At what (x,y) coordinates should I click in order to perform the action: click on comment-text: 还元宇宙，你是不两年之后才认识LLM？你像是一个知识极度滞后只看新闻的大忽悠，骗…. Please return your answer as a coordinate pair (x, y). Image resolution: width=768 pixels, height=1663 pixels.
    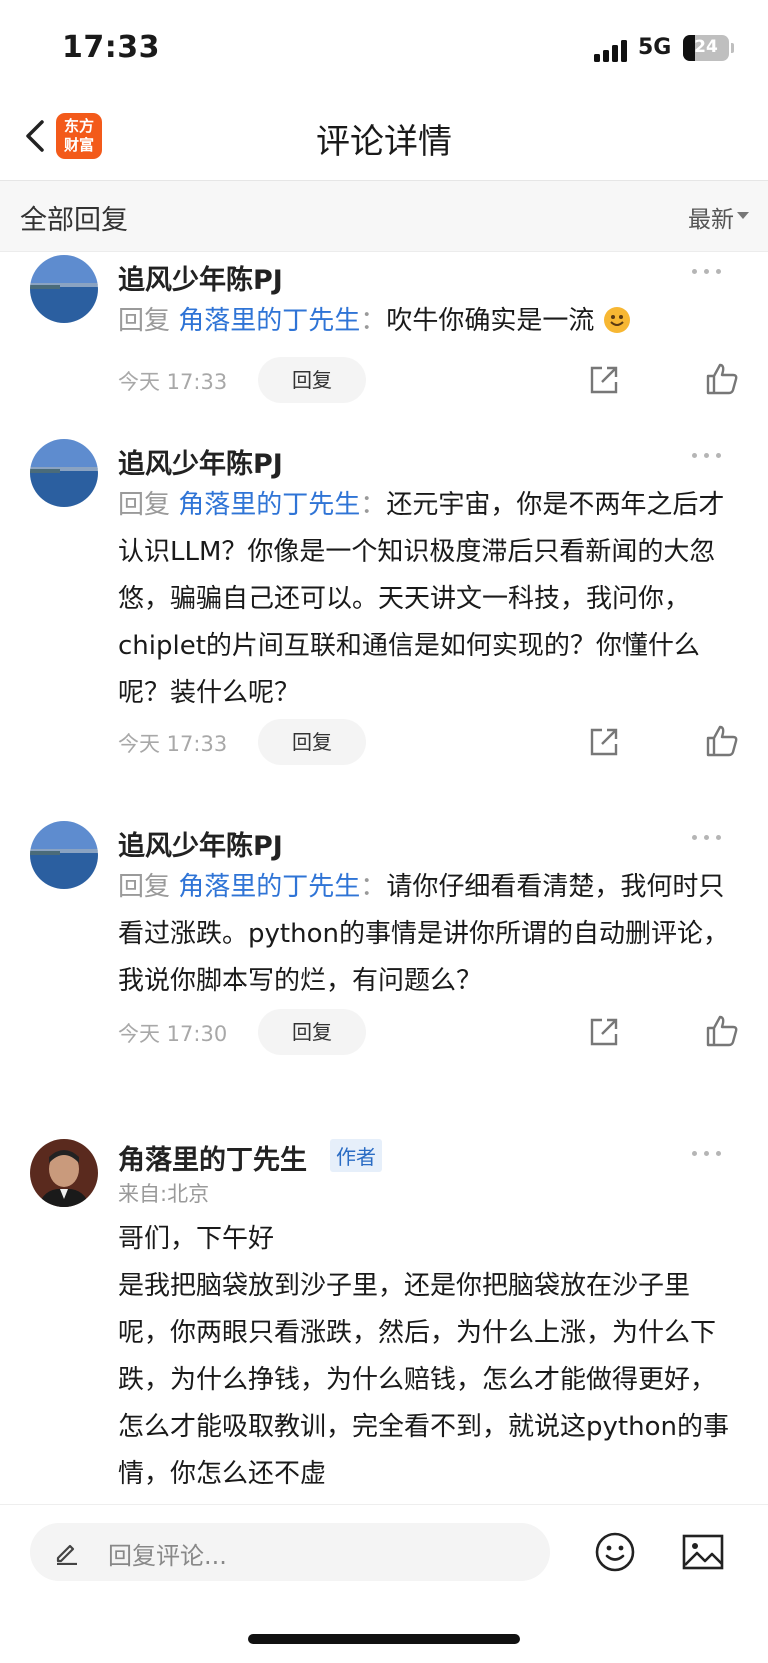
    Looking at the image, I should click on (421, 599).